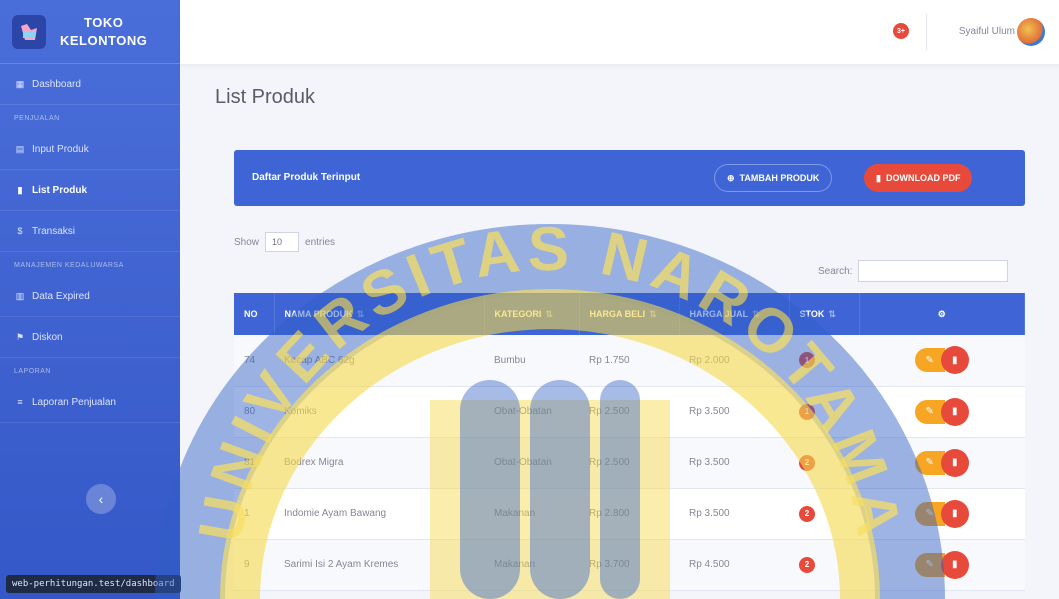 Image resolution: width=1059 pixels, height=599 pixels. Describe the element at coordinates (320, 242) in the screenshot. I see `entries-label: entries` at that location.